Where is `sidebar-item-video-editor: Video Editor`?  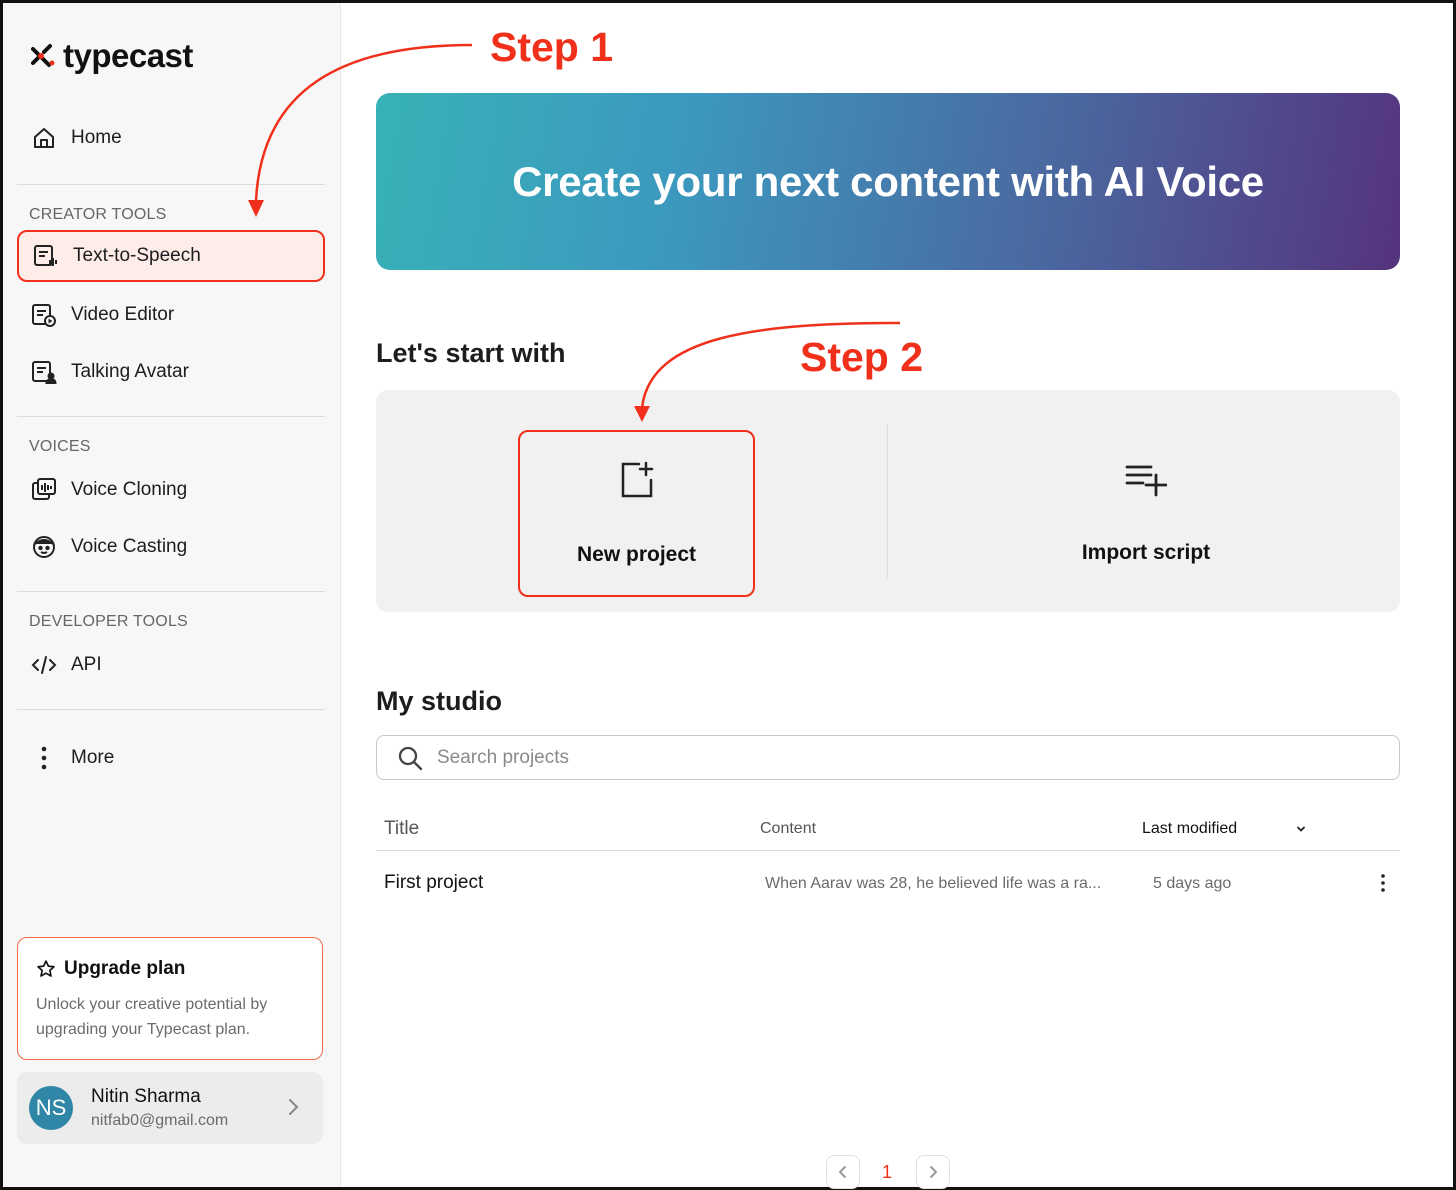 sidebar-item-video-editor: Video Editor is located at coordinates (171, 315).